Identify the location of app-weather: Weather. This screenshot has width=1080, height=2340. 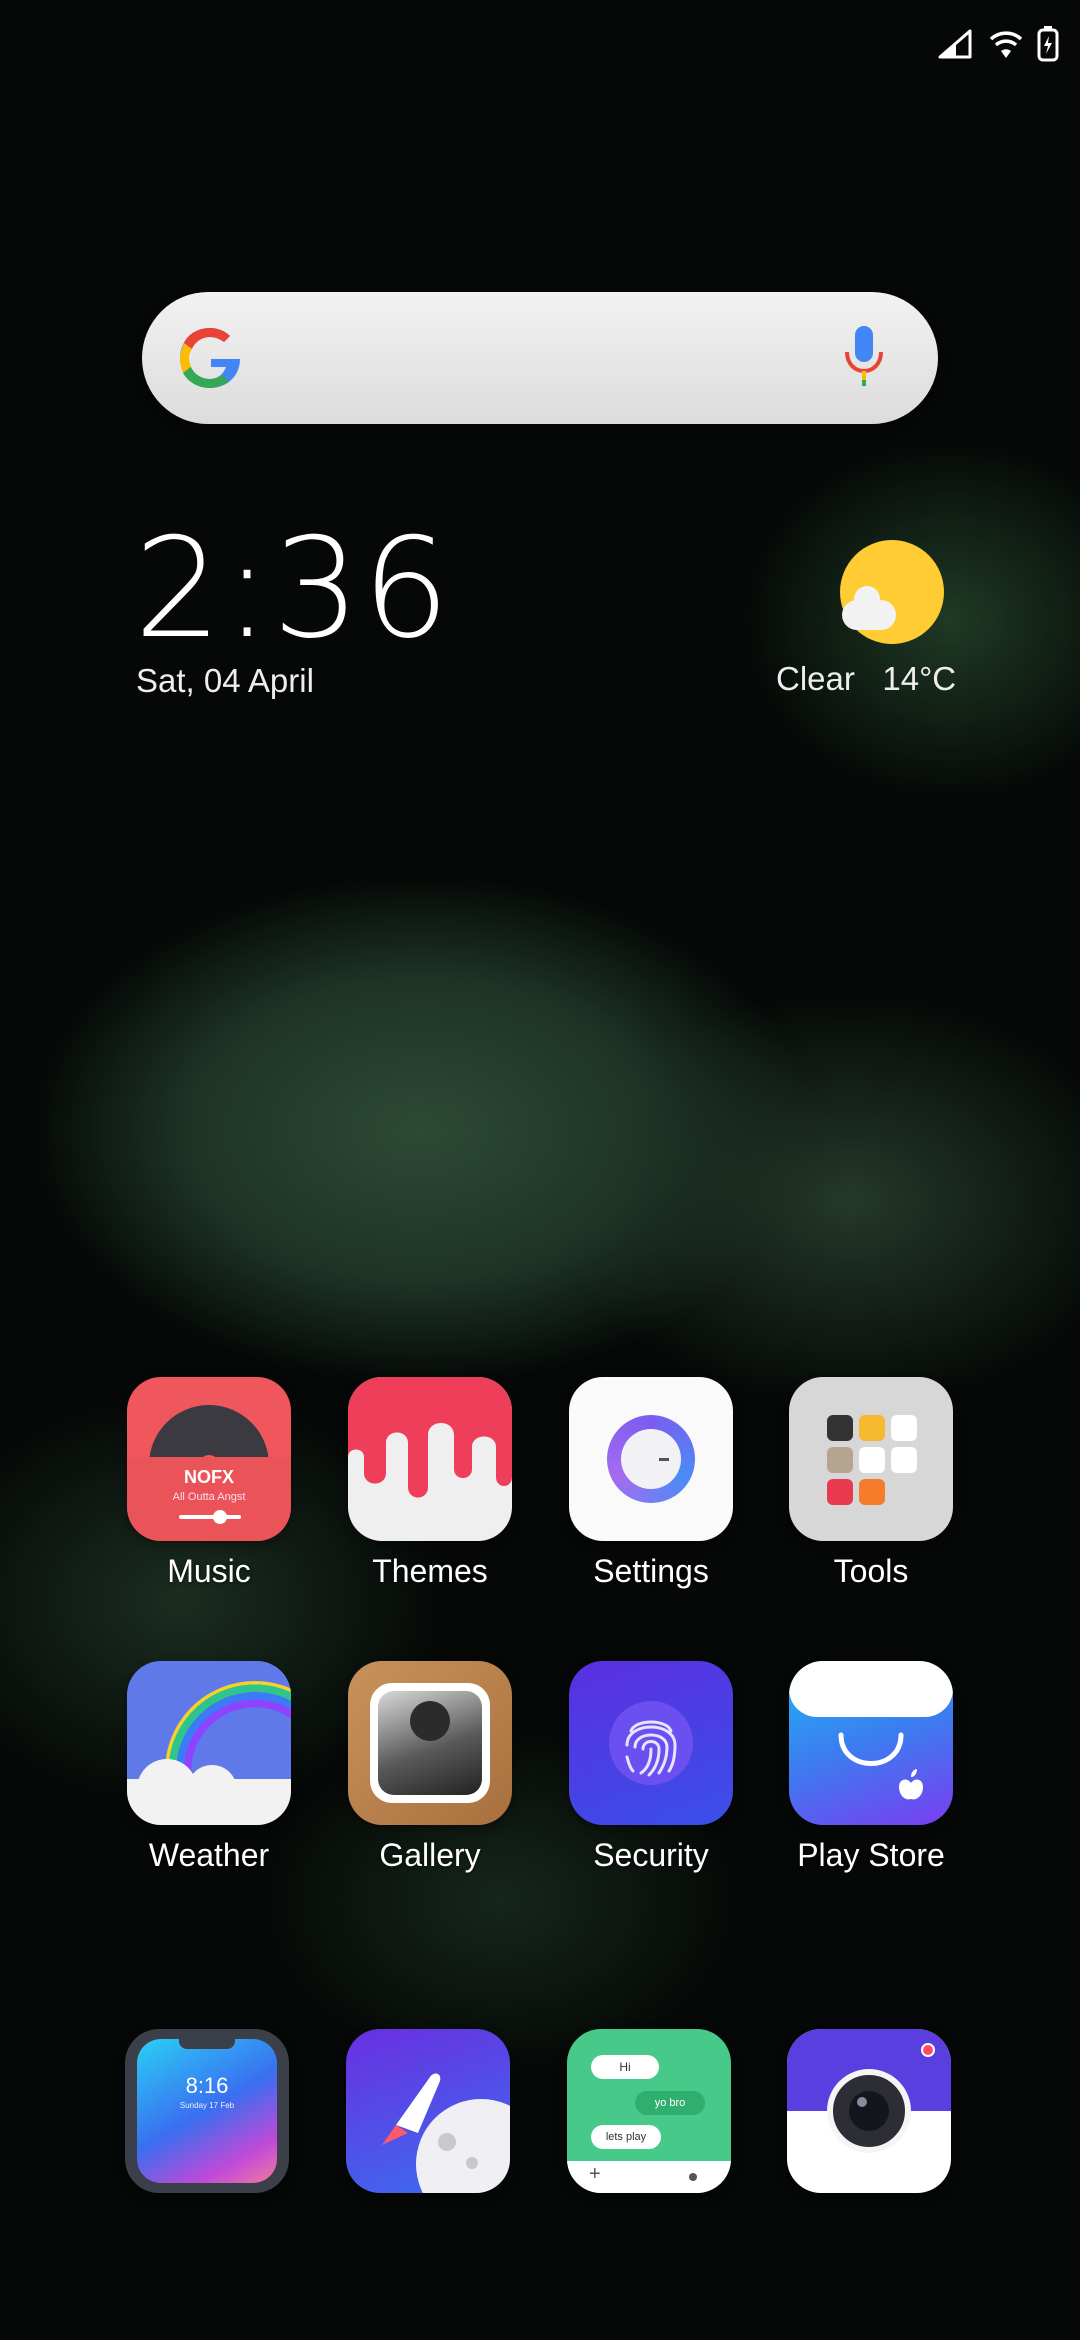
(209, 1767).